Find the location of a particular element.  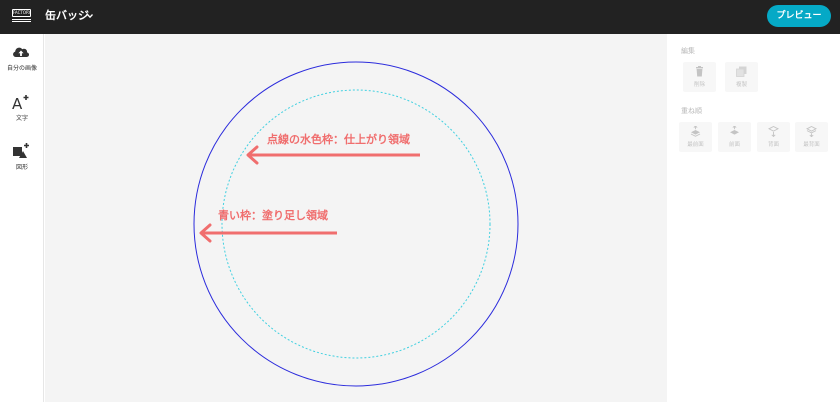

top-bar: FACTORY 缶バッジ プレビュー is located at coordinates (420, 17).